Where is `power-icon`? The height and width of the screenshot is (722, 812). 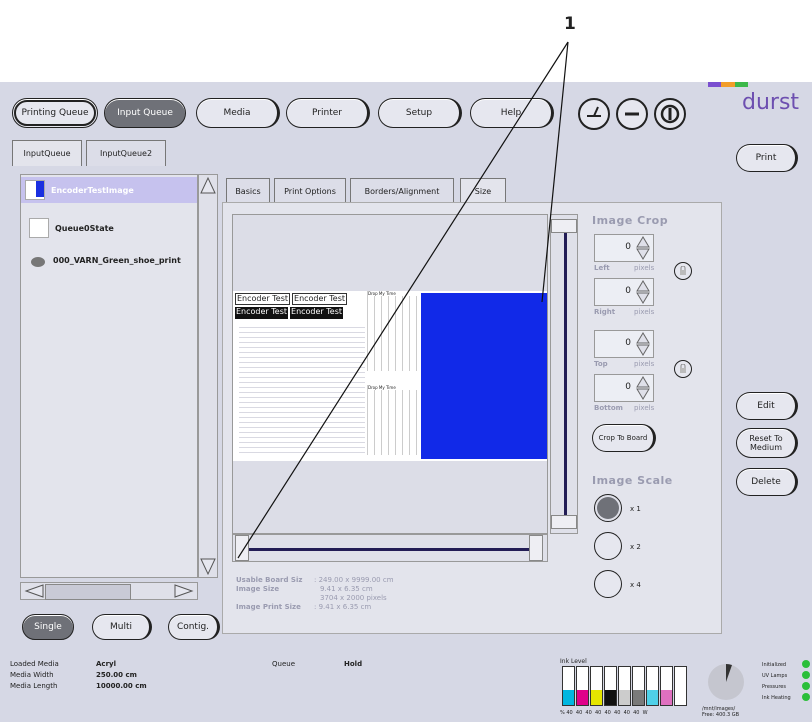 power-icon is located at coordinates (670, 114).